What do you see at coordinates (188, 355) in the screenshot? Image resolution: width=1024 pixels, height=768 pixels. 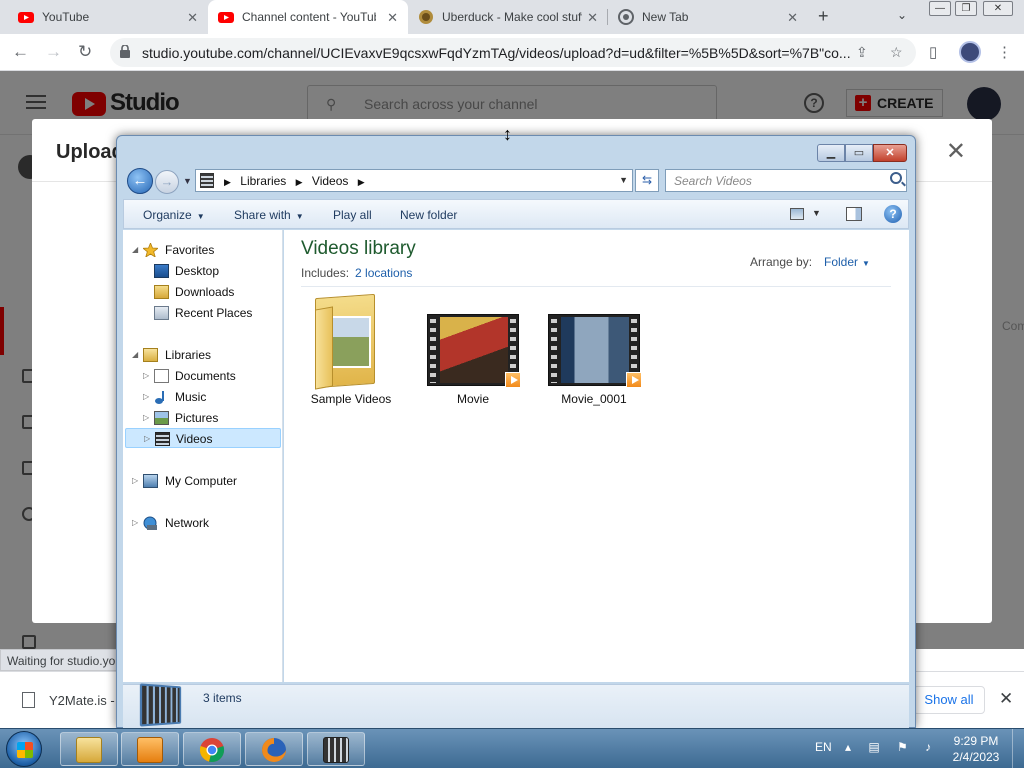 I see `nav-label: Libraries` at bounding box center [188, 355].